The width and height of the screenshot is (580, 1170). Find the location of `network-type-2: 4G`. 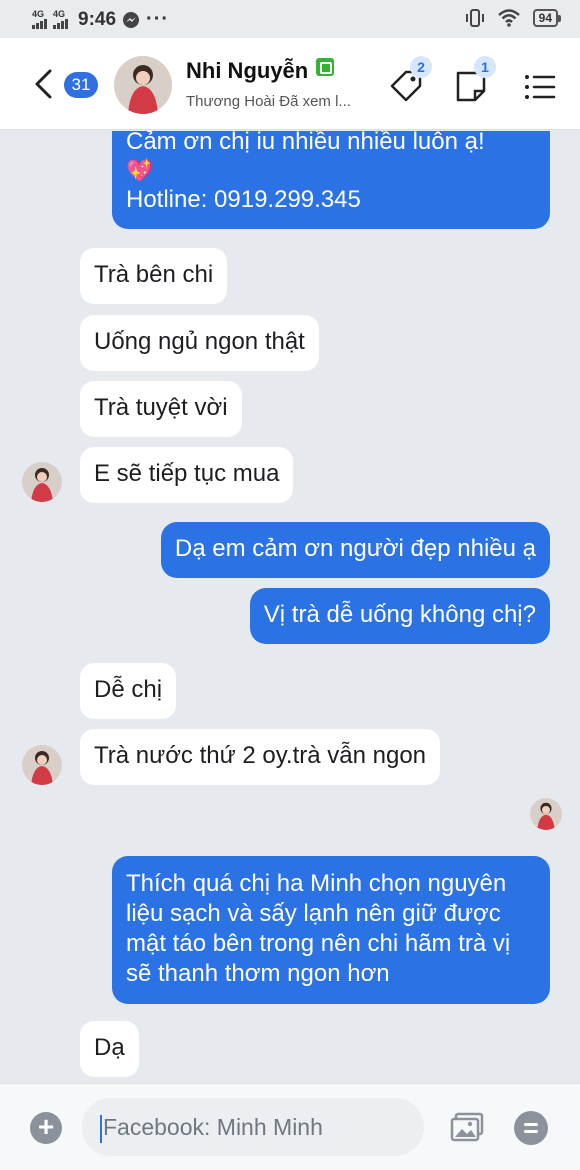

network-type-2: 4G is located at coordinates (59, 14).